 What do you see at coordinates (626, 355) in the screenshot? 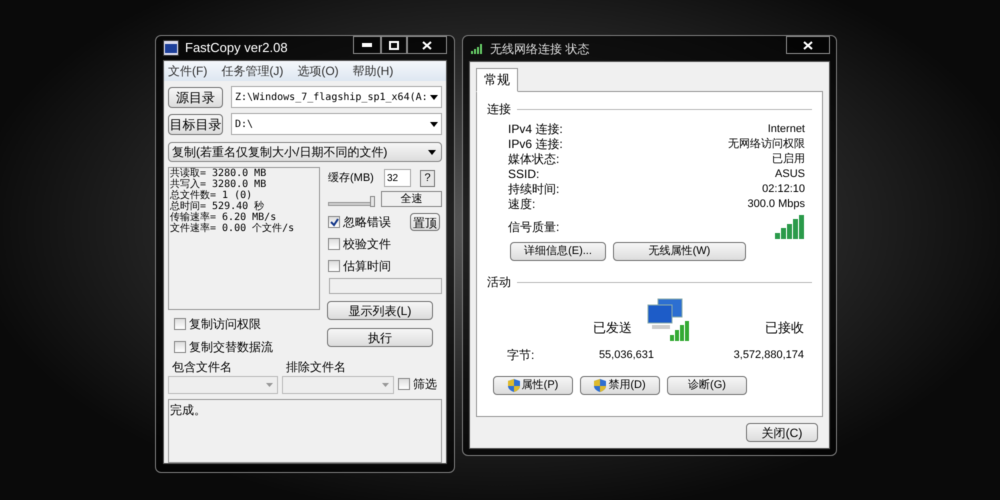
I see `sent-bytes-value: 55,036,631` at bounding box center [626, 355].